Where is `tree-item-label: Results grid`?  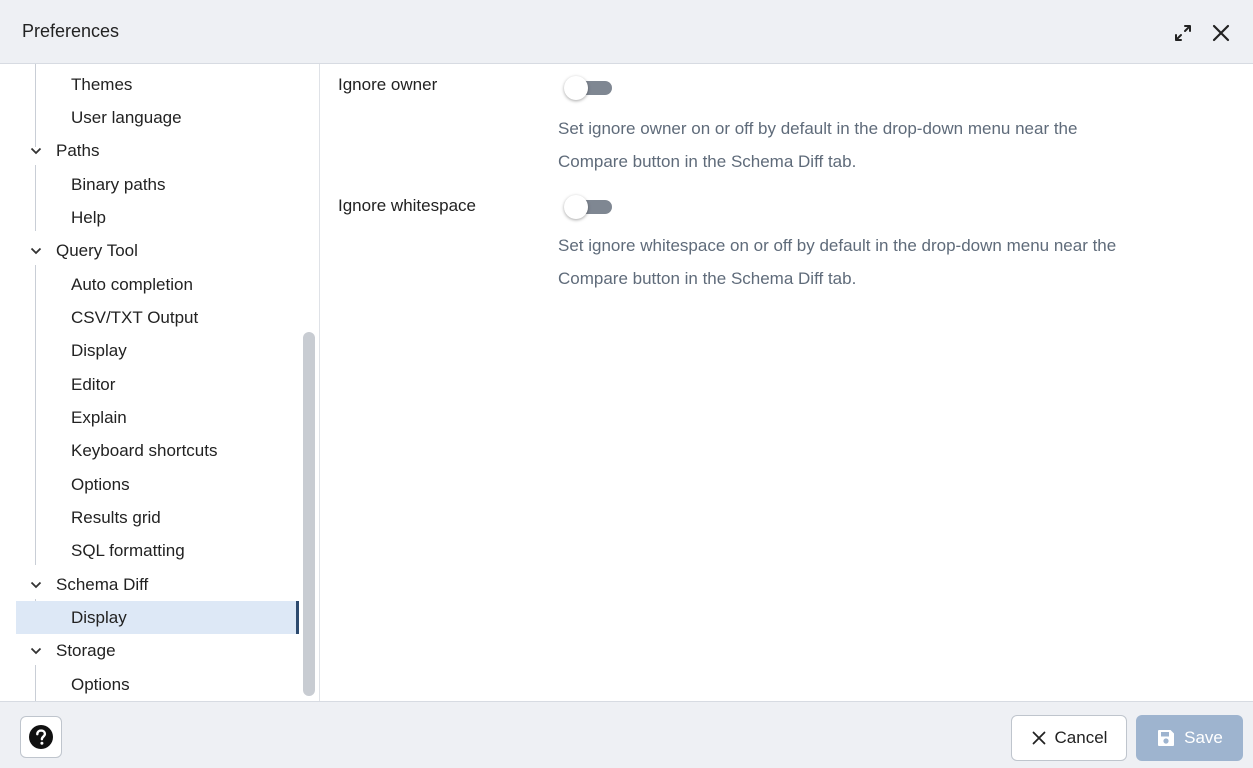 tree-item-label: Results grid is located at coordinates (116, 517).